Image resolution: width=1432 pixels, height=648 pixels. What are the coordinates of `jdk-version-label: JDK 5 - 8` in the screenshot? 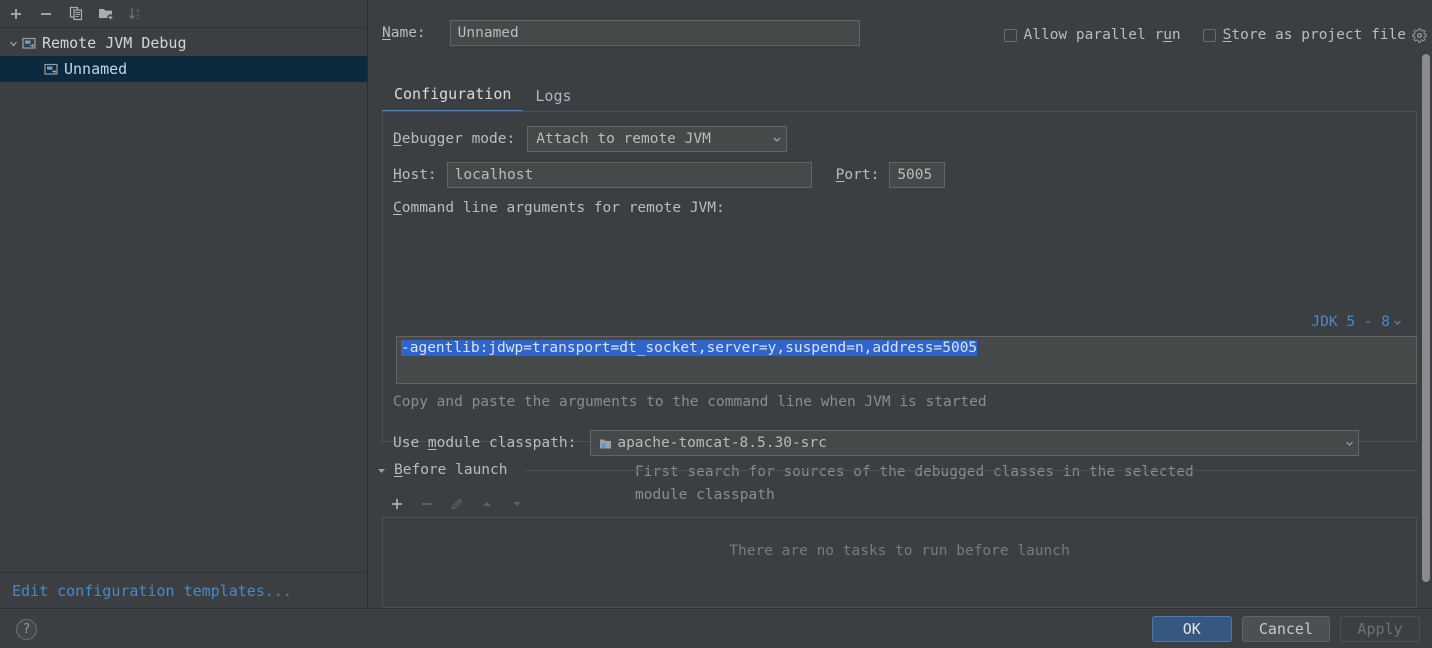 It's located at (1350, 322).